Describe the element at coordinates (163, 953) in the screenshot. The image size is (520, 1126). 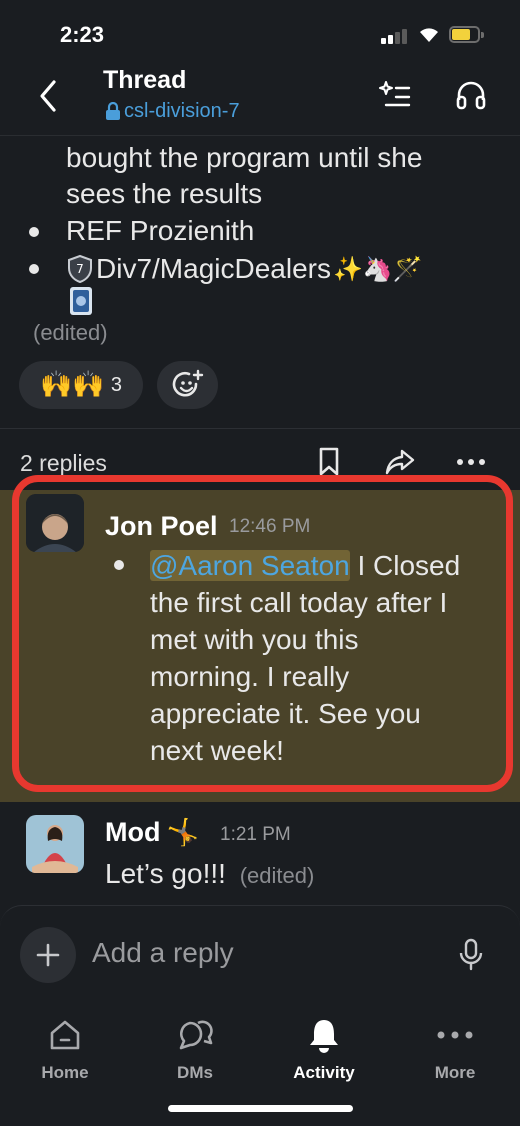
I see `reply-input: Add a reply` at that location.